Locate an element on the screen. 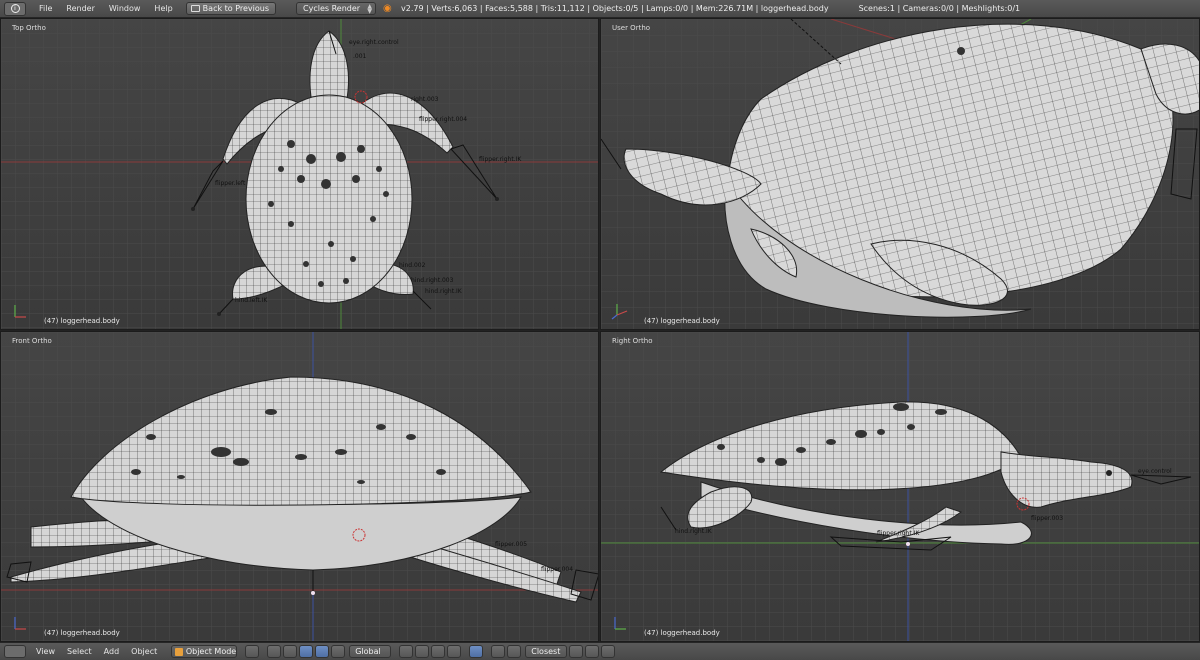 The height and width of the screenshot is (660, 1200). manipulator-toggle-button is located at coordinates (290, 651).